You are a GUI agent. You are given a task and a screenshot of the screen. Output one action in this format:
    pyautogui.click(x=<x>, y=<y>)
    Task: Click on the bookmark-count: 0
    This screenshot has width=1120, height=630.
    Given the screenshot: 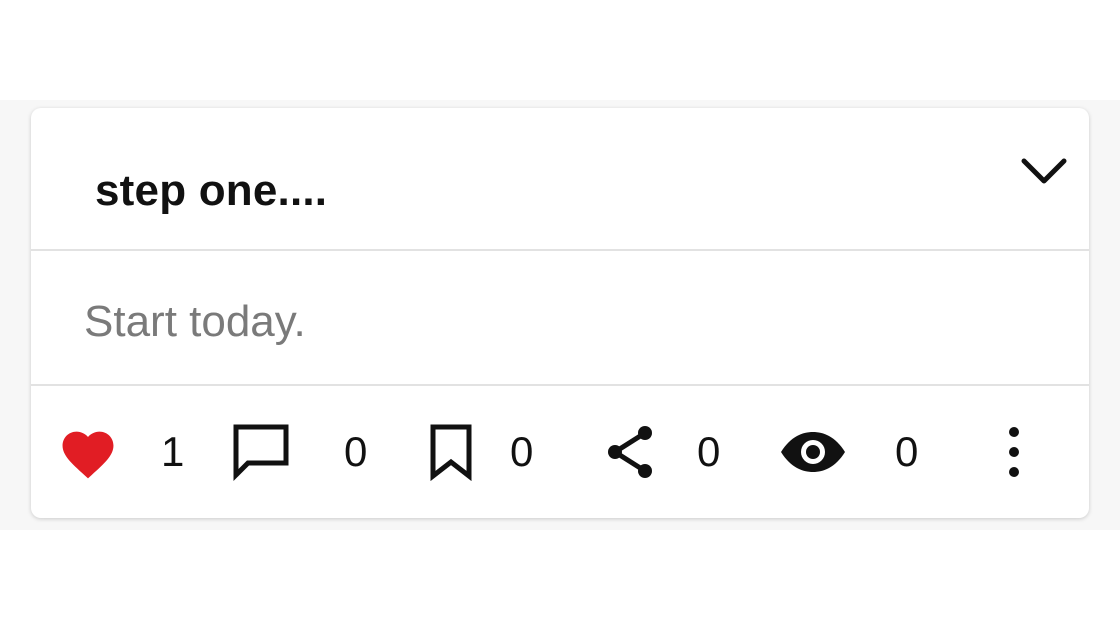 What is the action you would take?
    pyautogui.click(x=522, y=451)
    